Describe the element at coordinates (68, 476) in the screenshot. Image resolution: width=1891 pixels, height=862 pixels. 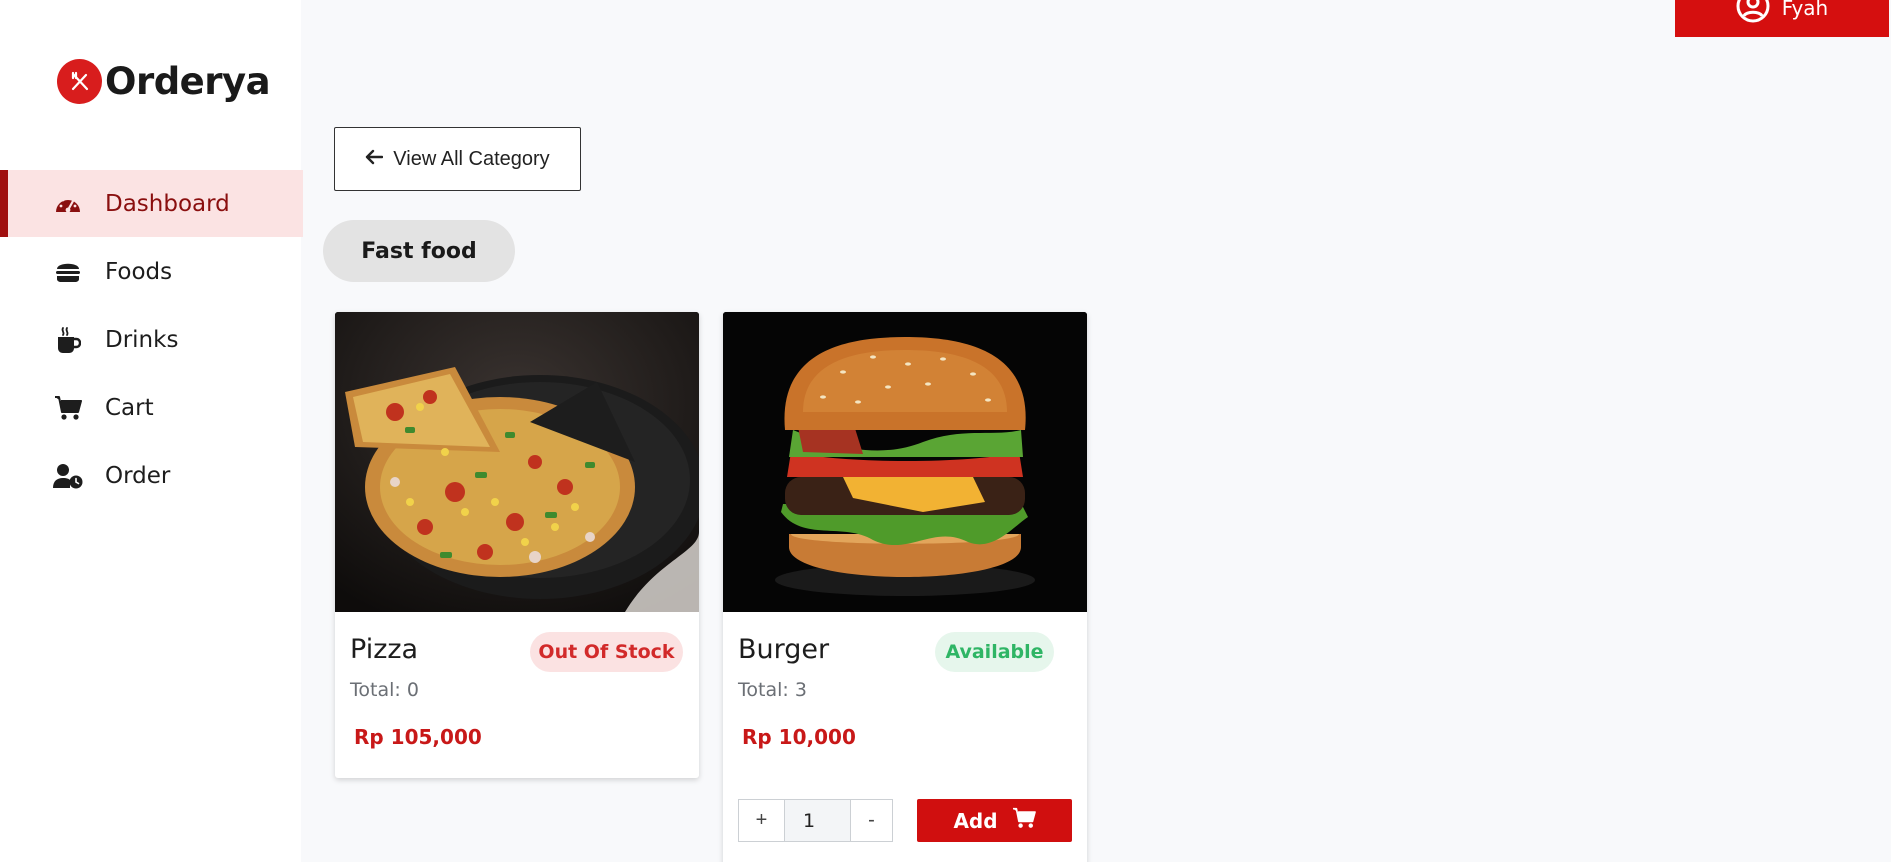
I see `user-clock-icon` at that location.